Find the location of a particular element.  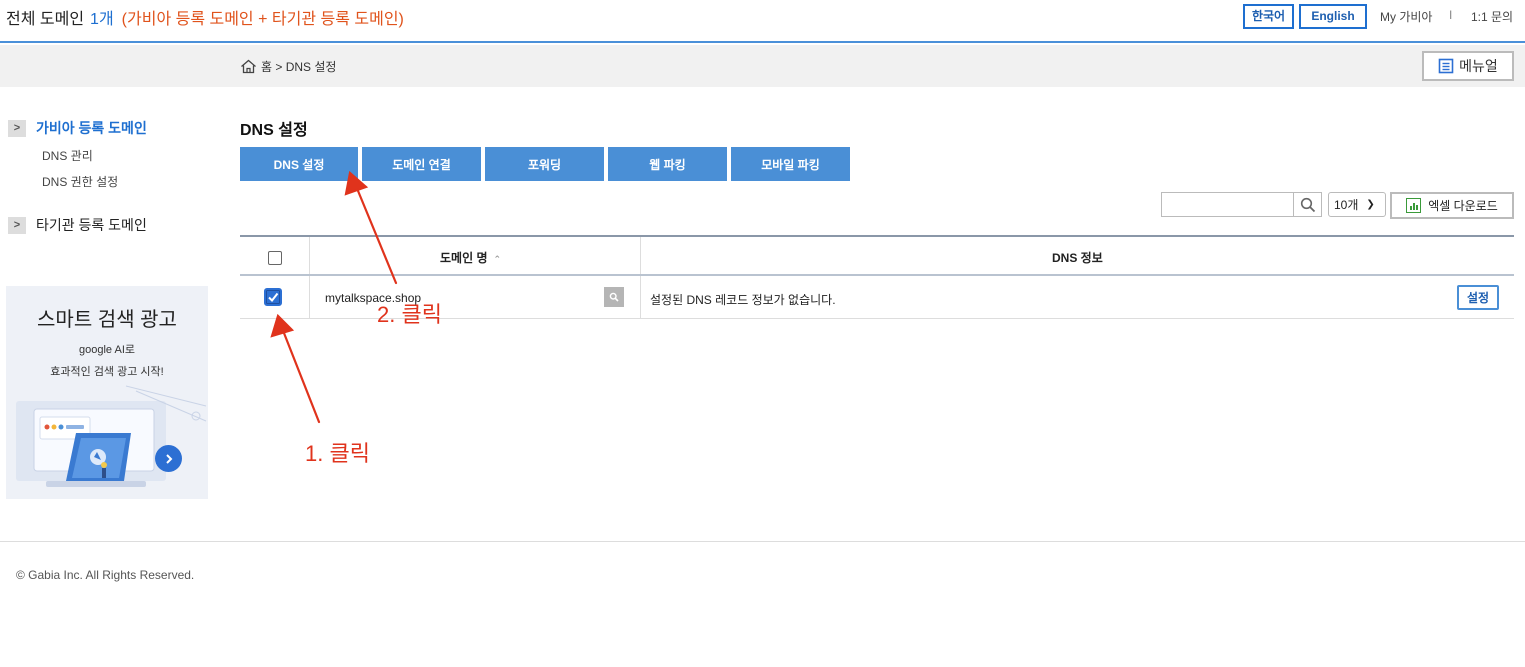

page-size-value: 10개 is located at coordinates (1346, 205).